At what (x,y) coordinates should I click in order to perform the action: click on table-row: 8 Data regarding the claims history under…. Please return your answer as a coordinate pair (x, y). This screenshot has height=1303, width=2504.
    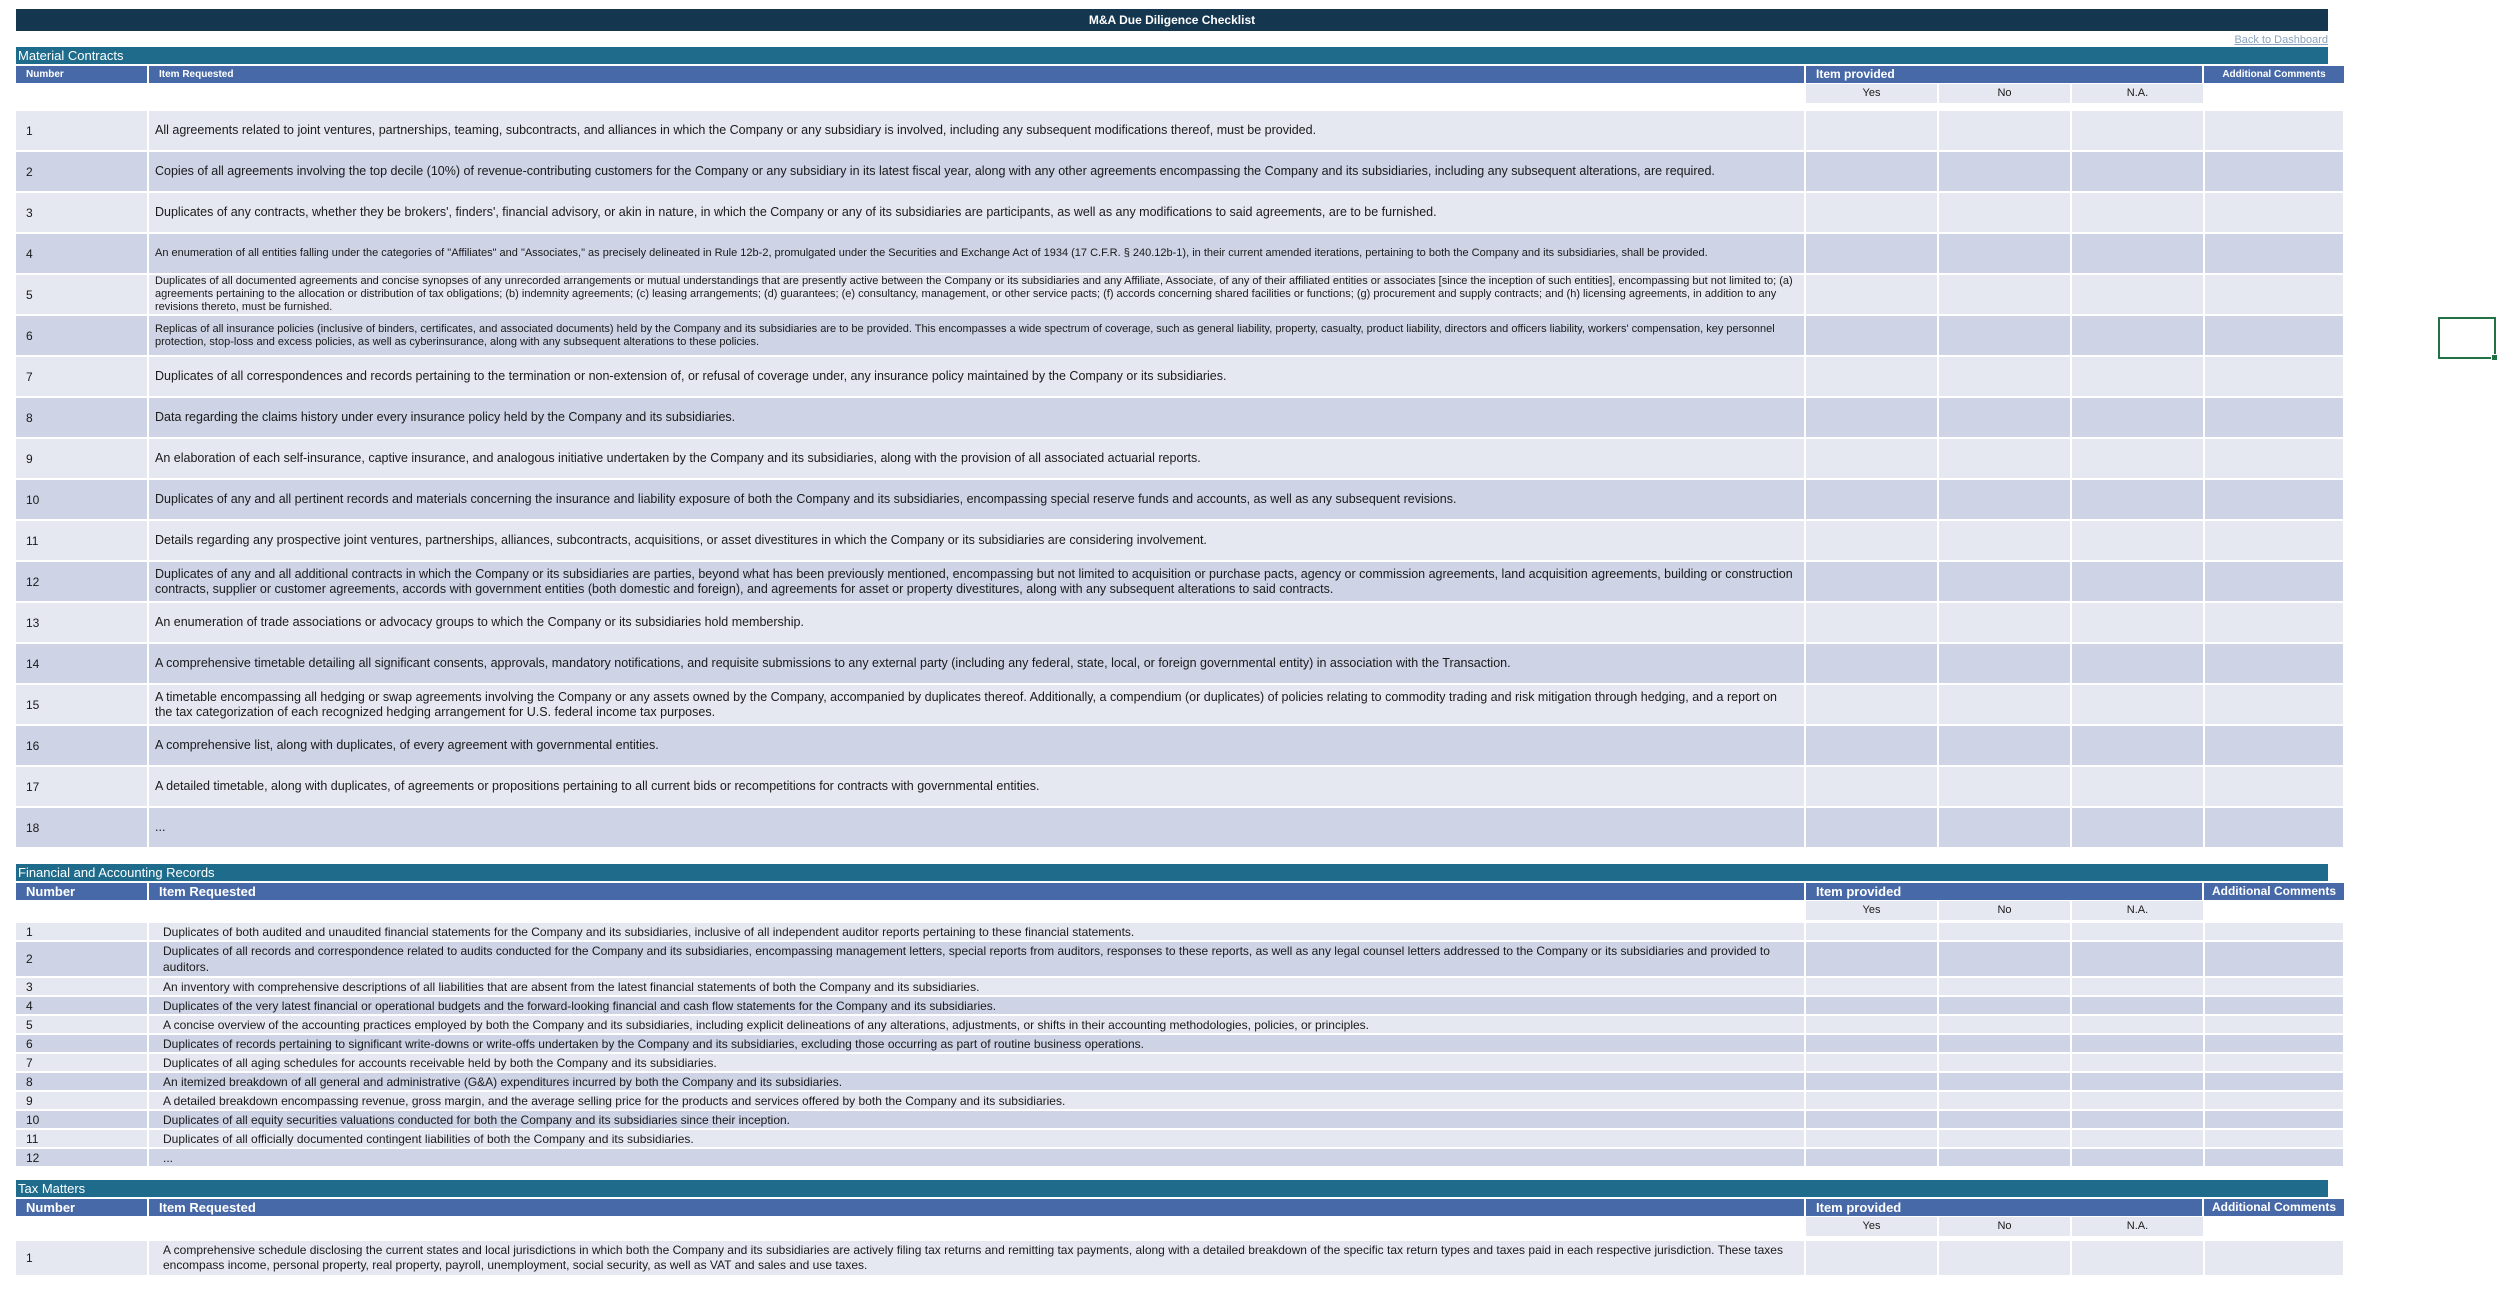
    Looking at the image, I should click on (1179, 417).